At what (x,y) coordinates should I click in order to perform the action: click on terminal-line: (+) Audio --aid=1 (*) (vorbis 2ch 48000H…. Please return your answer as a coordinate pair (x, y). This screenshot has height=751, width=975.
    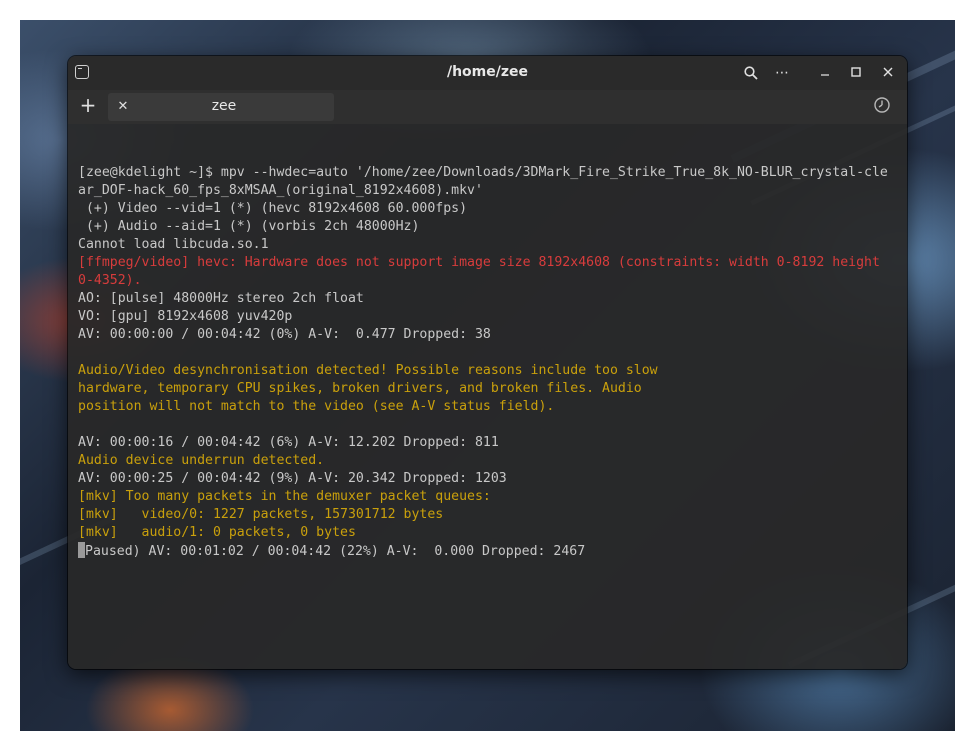
    Looking at the image, I should click on (249, 226).